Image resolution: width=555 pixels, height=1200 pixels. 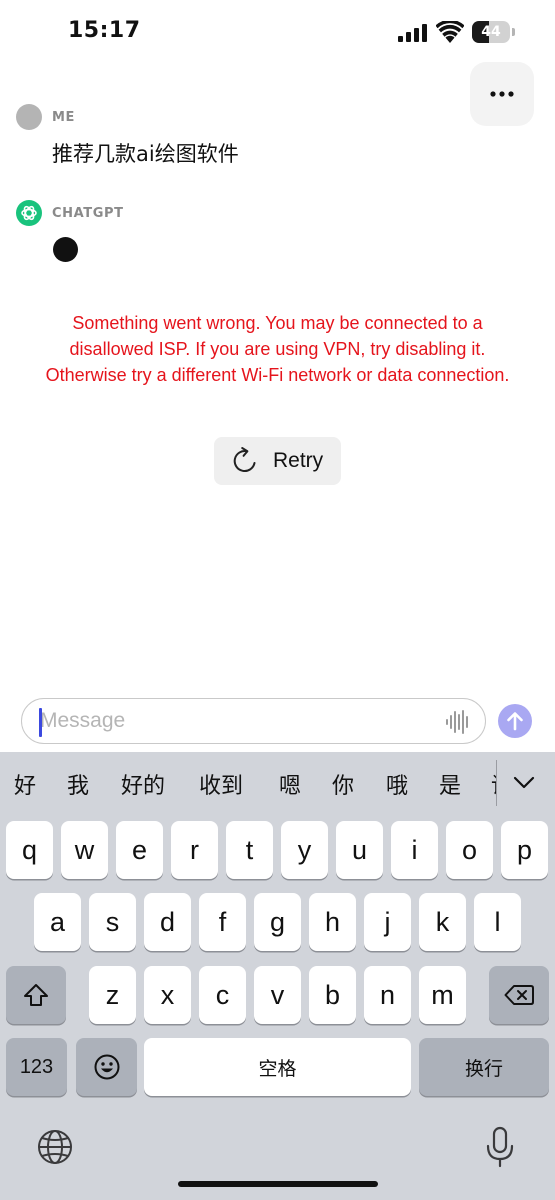 I want to click on microphone-icon, so click(x=500, y=1147).